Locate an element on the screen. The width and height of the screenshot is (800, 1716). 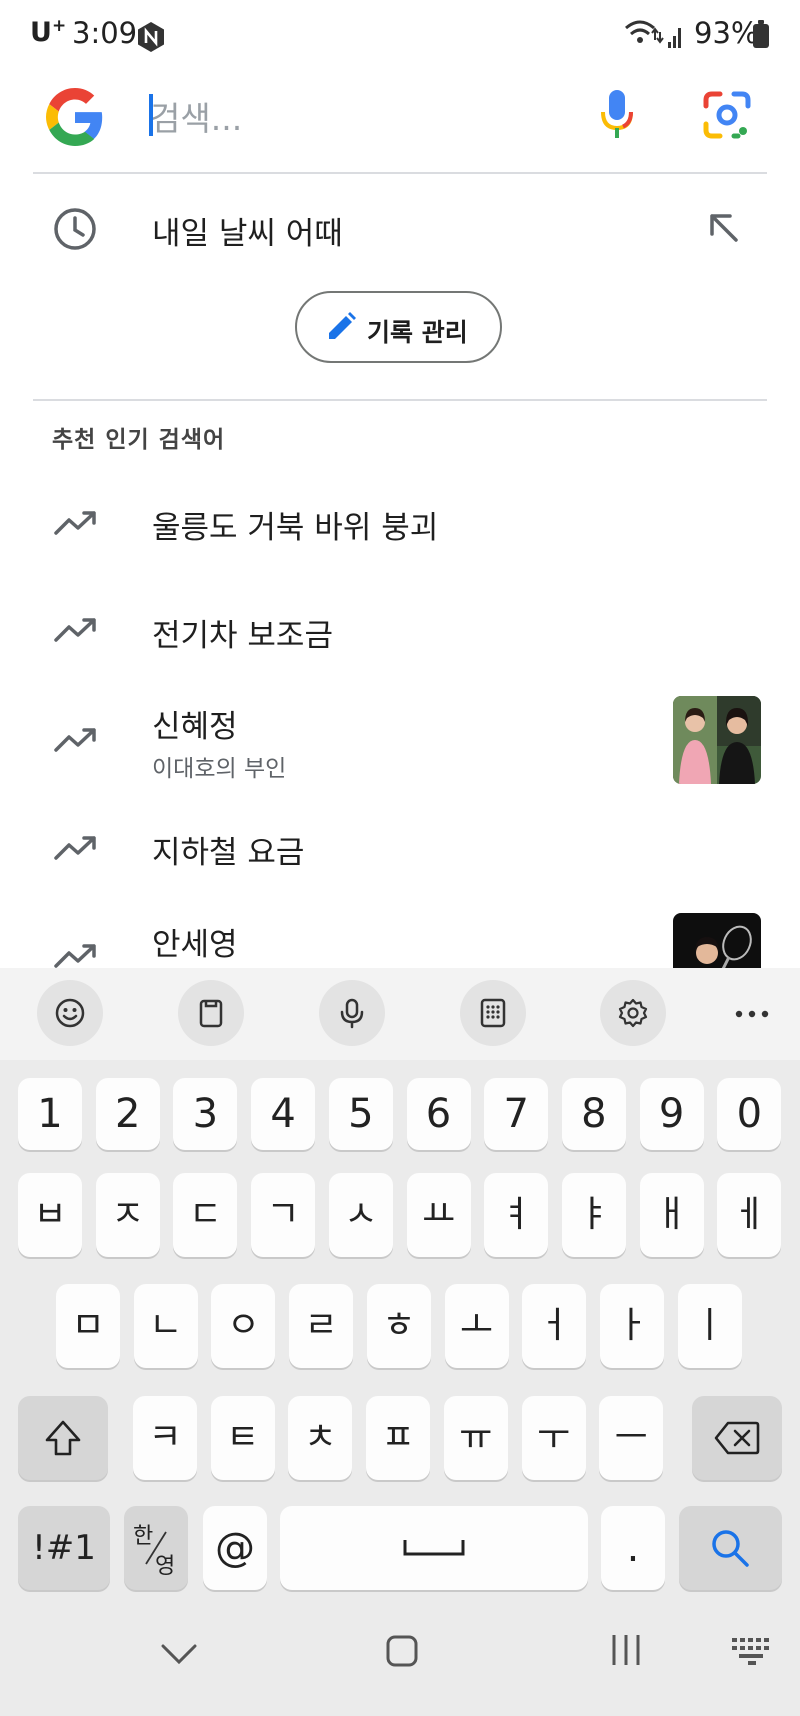
letter-key: ㅕ is located at coordinates (516, 1215).